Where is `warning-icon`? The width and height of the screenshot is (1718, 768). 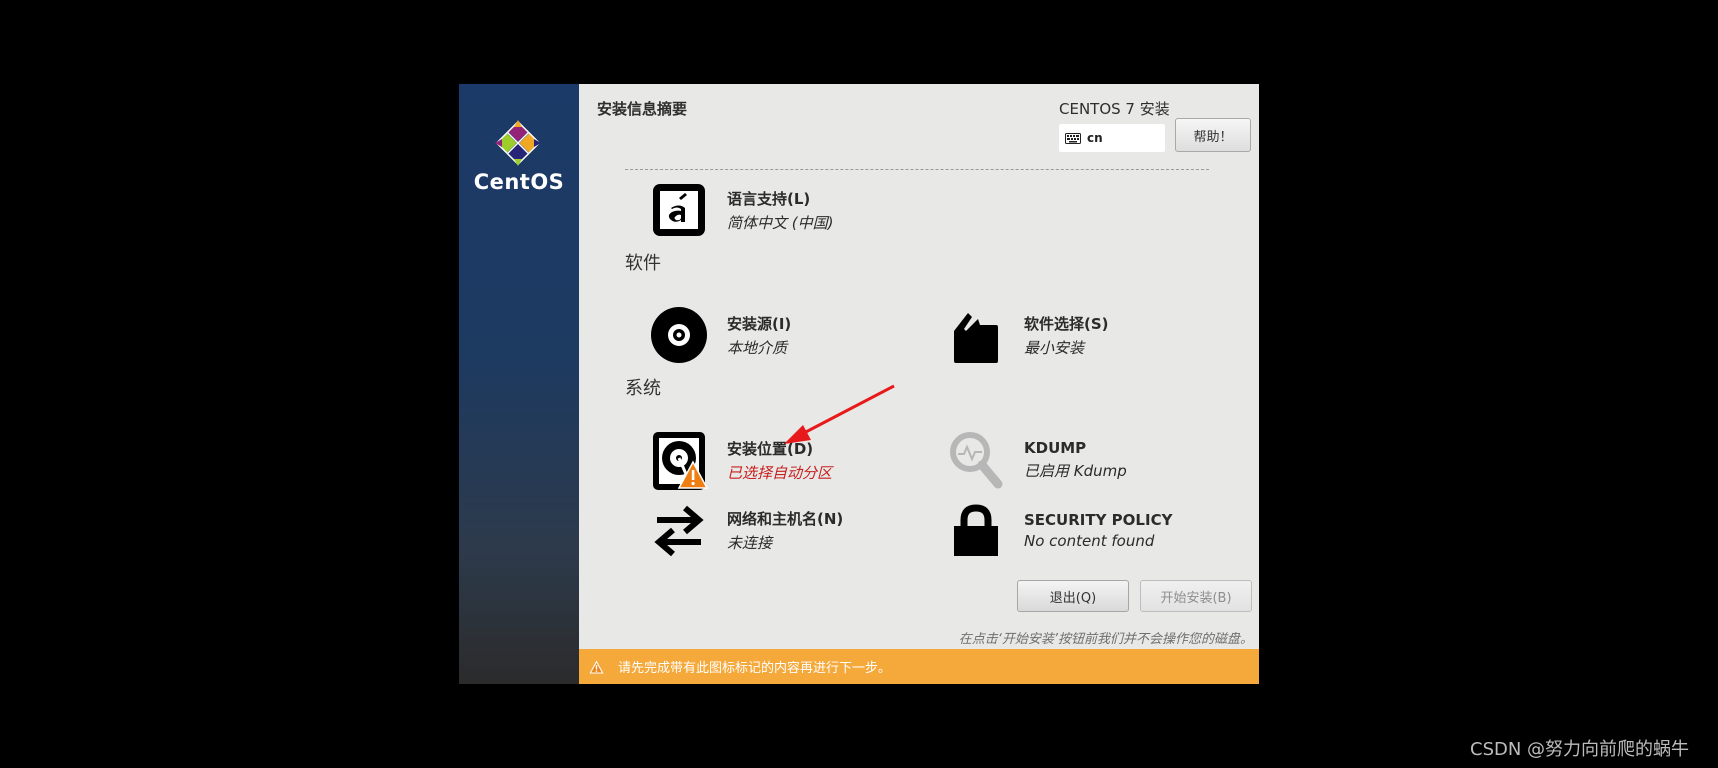 warning-icon is located at coordinates (596, 666).